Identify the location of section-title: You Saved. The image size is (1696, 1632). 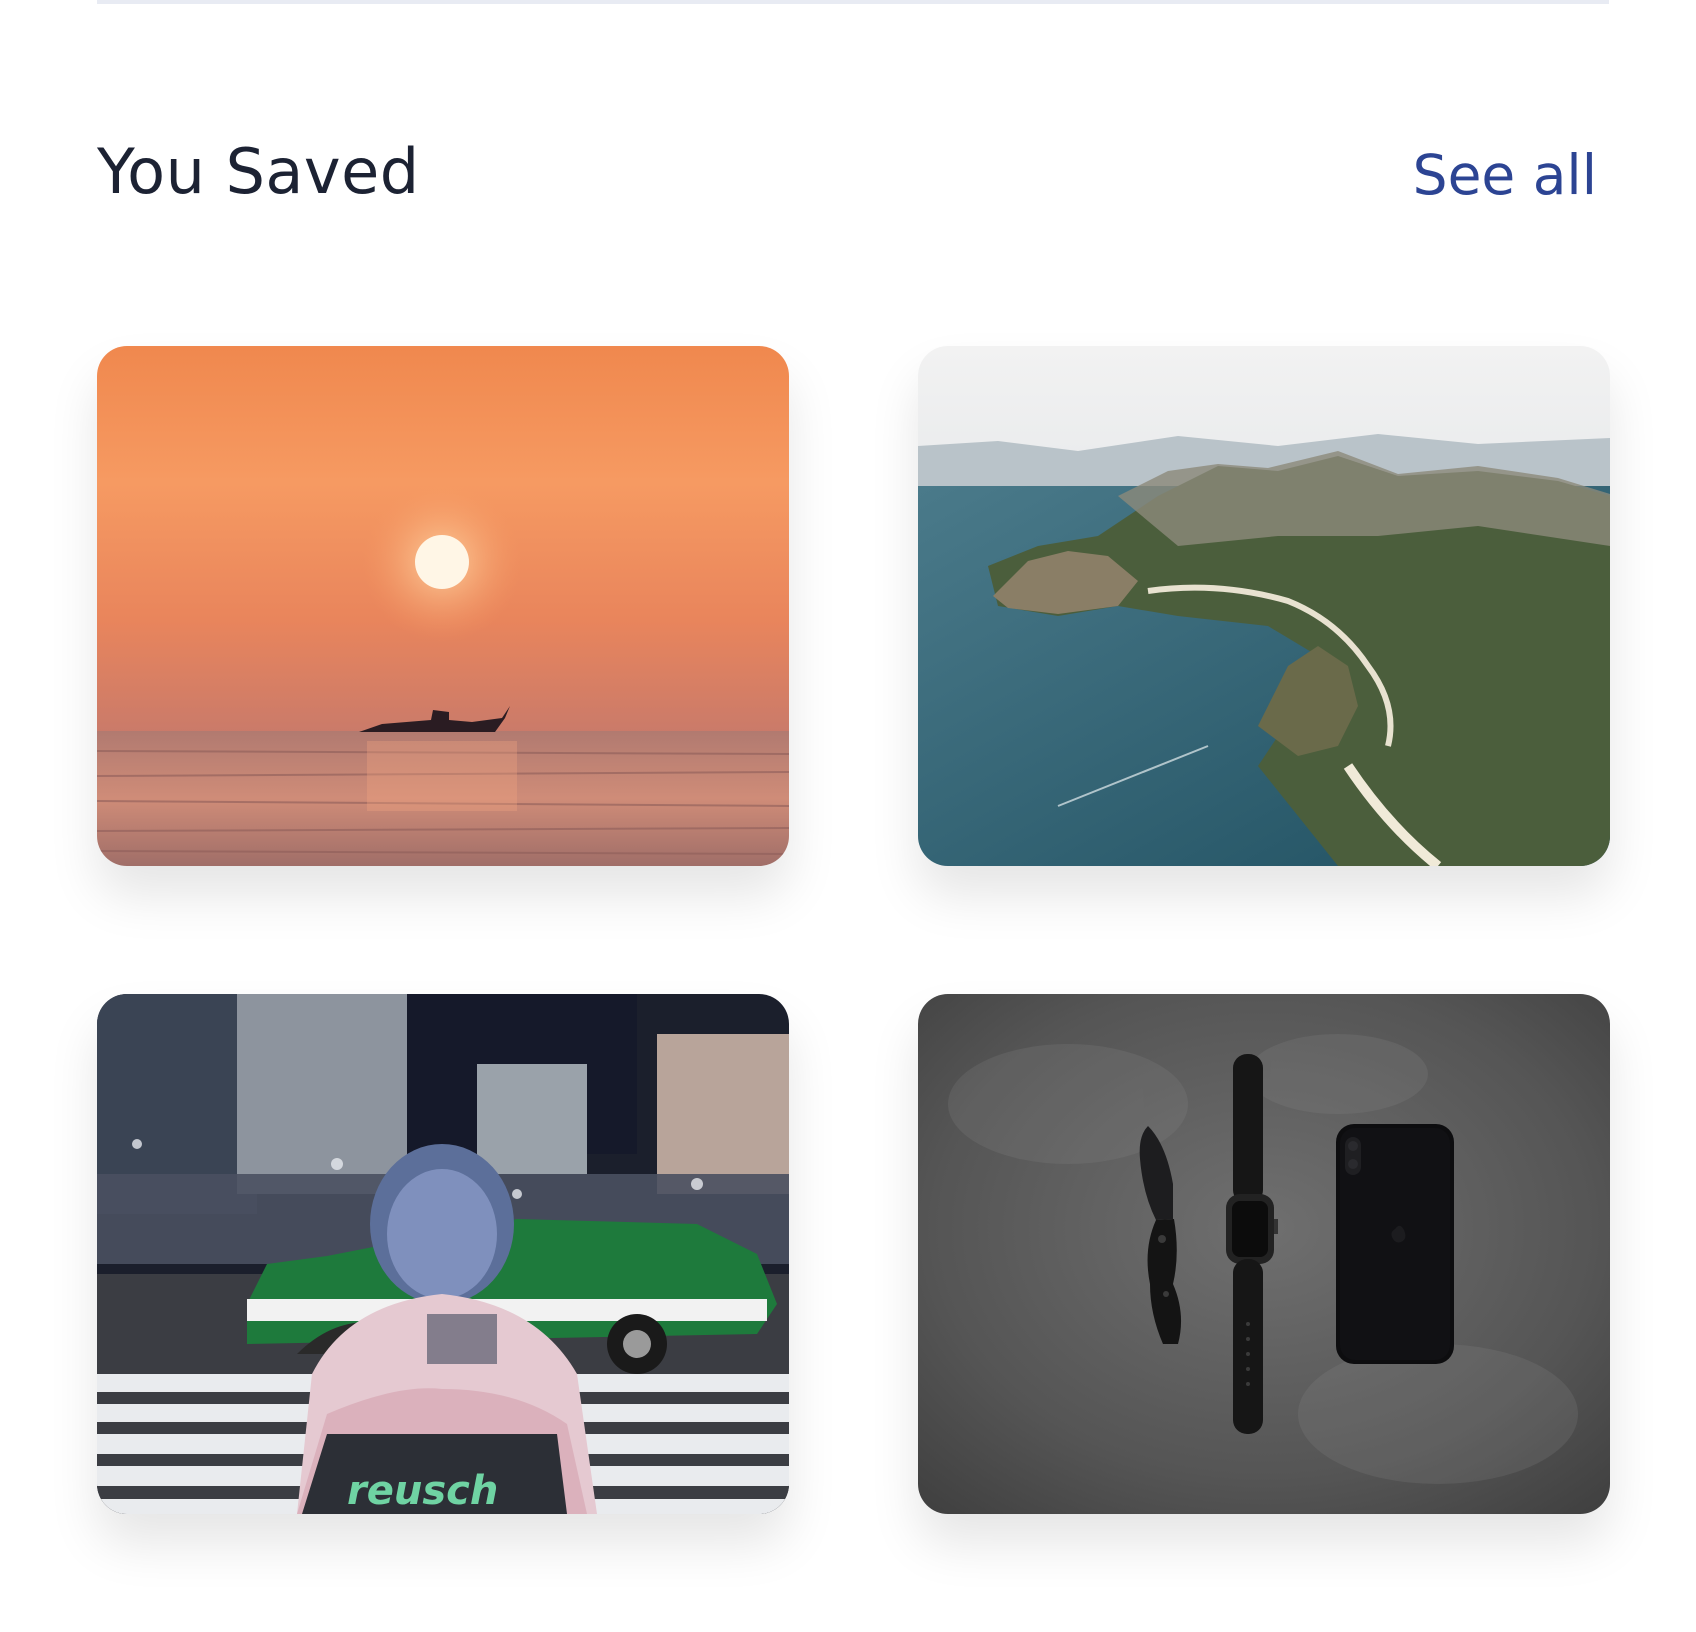
(258, 171).